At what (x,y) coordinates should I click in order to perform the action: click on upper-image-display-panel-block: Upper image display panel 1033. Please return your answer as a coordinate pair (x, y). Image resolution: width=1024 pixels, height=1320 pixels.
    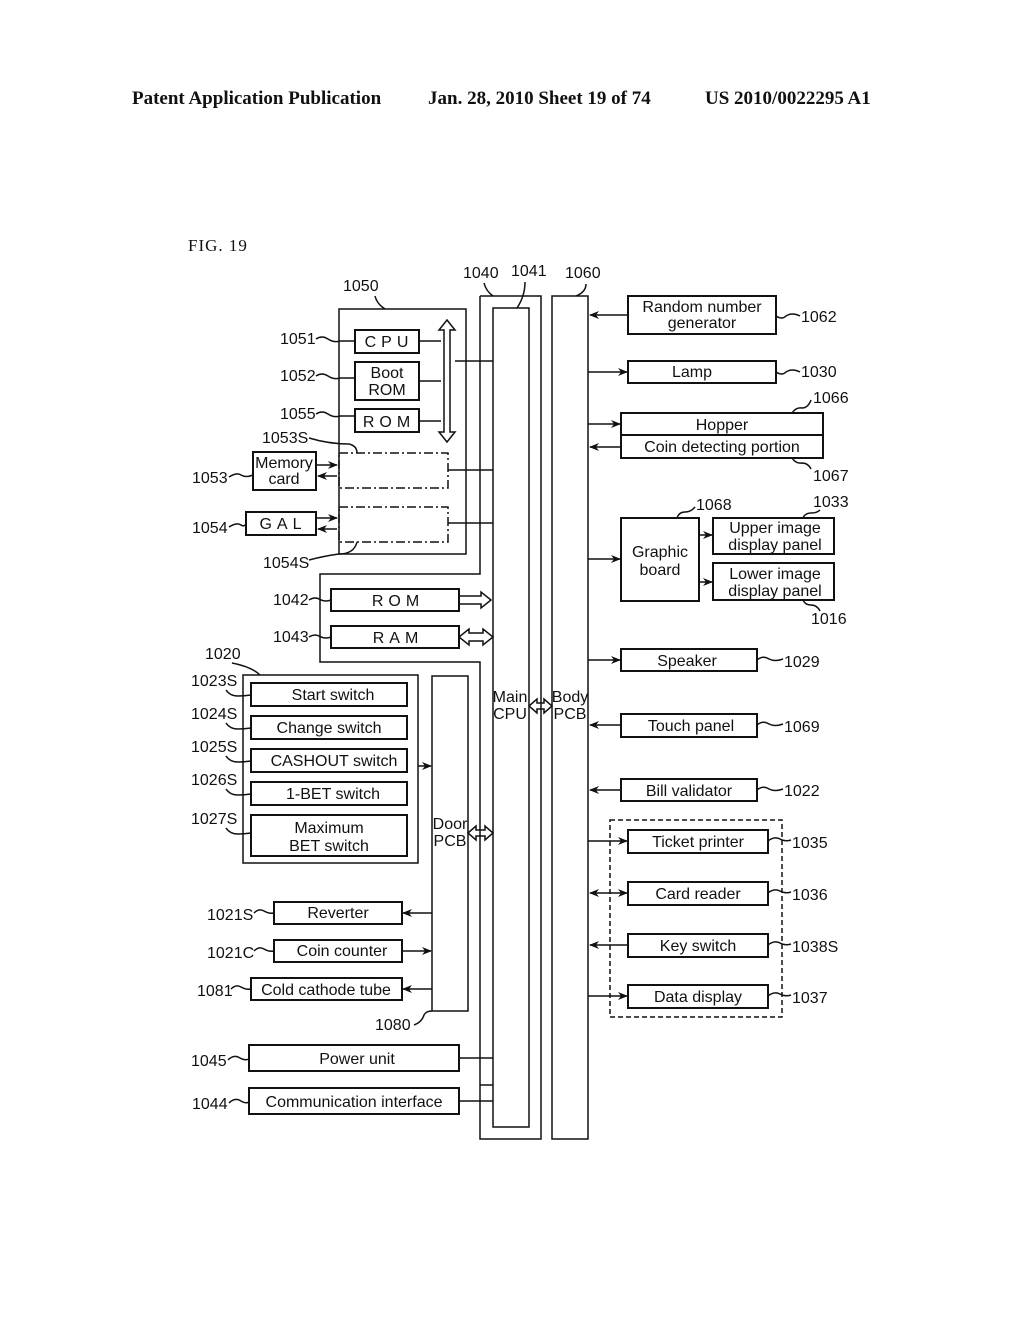
    Looking at the image, I should click on (780, 524).